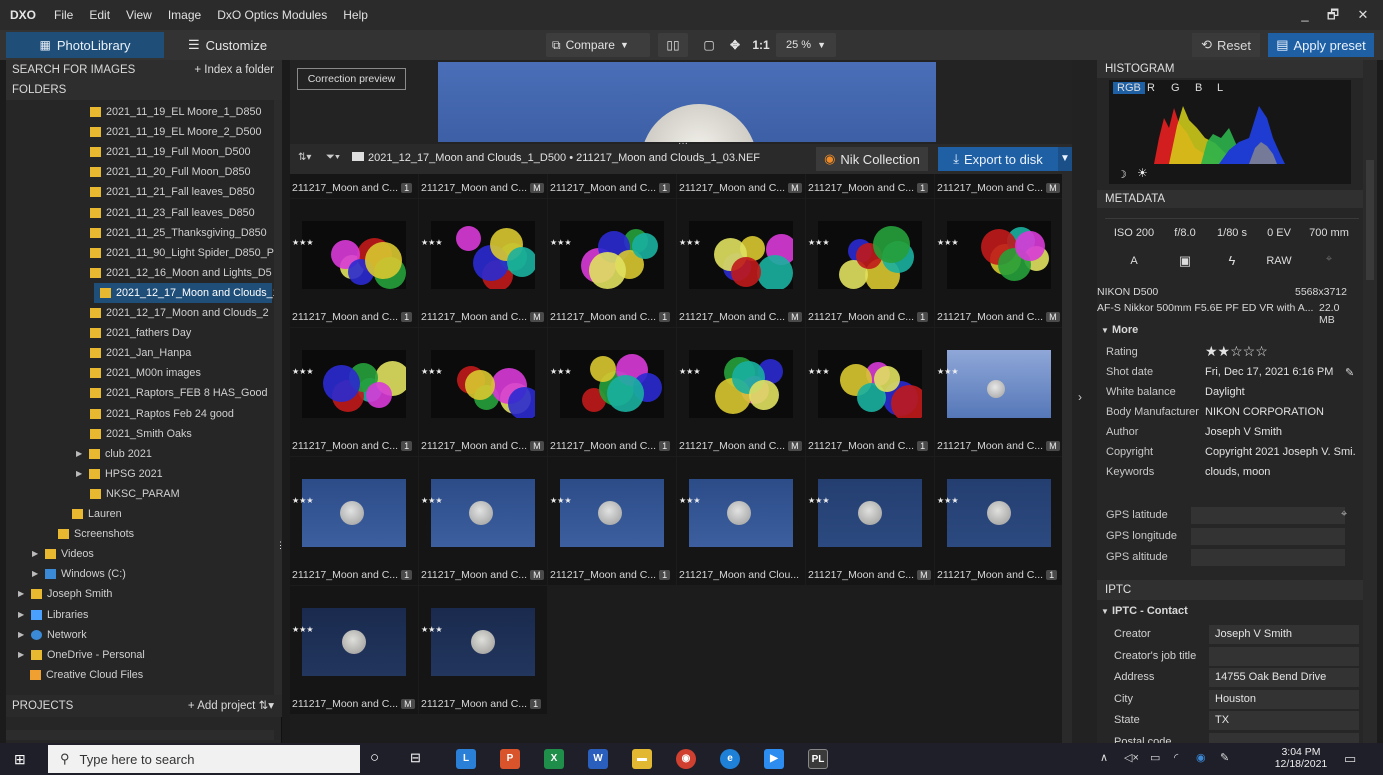 This screenshot has width=1383, height=775. I want to click on one-to-one-button: 1:1, so click(761, 45).